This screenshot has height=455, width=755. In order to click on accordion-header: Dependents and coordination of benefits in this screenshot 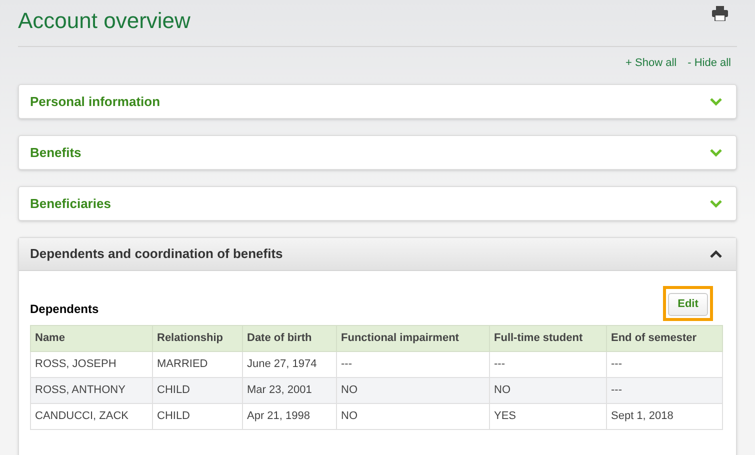, I will do `click(377, 254)`.